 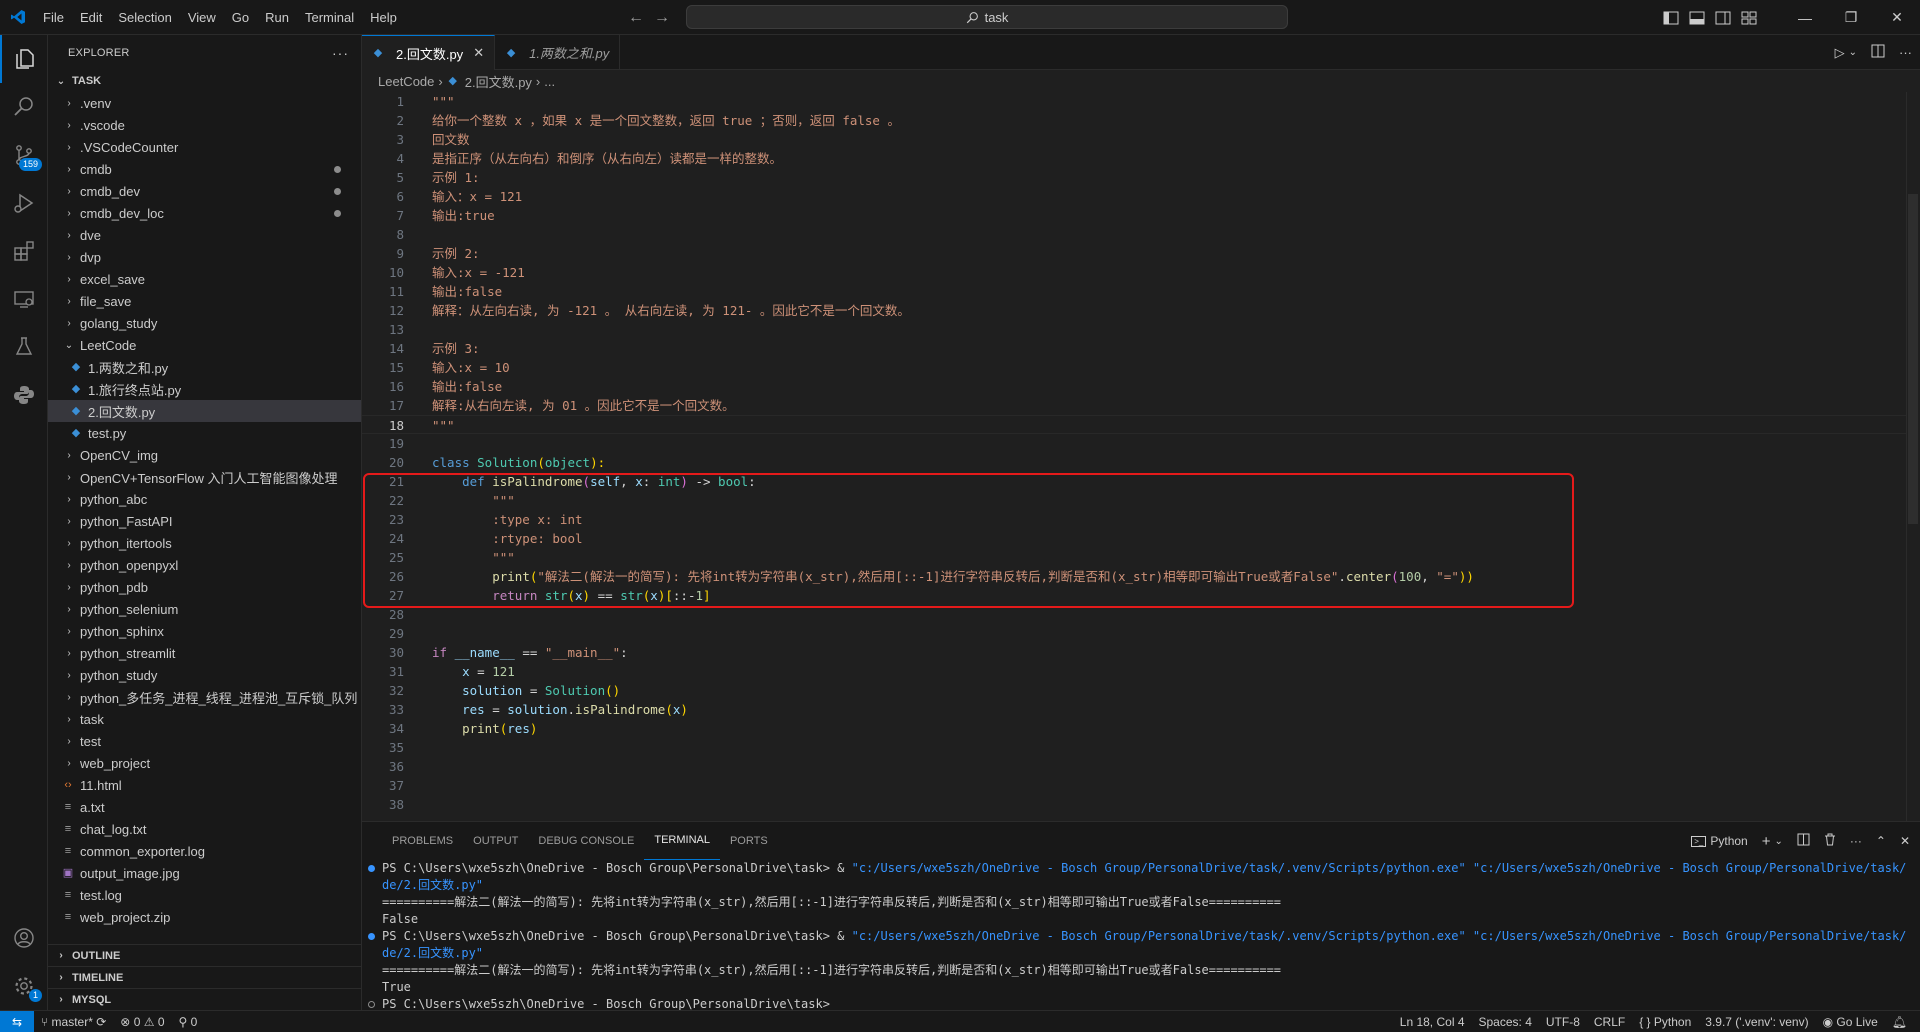 I want to click on close-panel-icon: ✕, so click(x=1905, y=841).